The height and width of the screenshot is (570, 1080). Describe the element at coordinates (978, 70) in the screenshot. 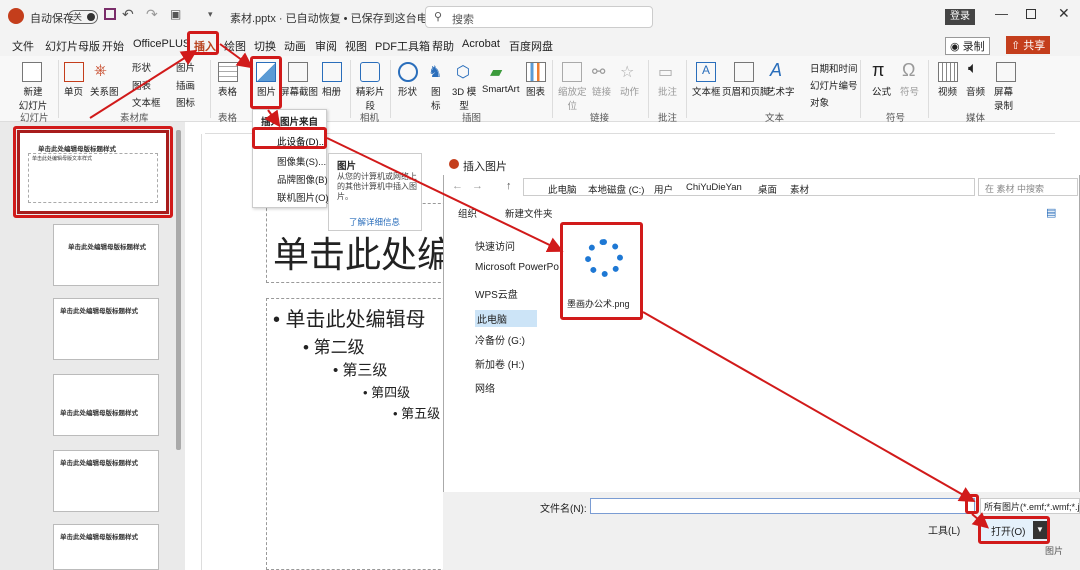

I see `audio-icon: 🔈︎` at that location.